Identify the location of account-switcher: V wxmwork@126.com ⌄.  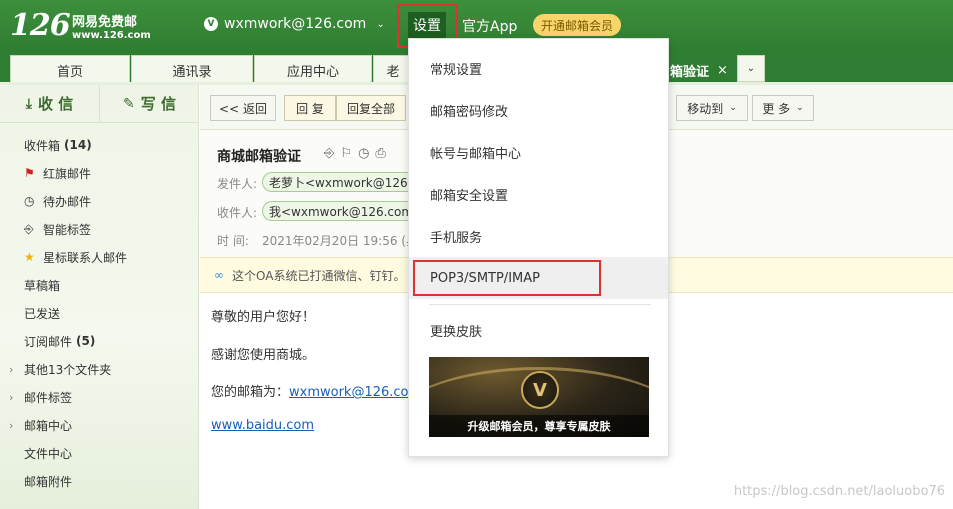
(294, 24).